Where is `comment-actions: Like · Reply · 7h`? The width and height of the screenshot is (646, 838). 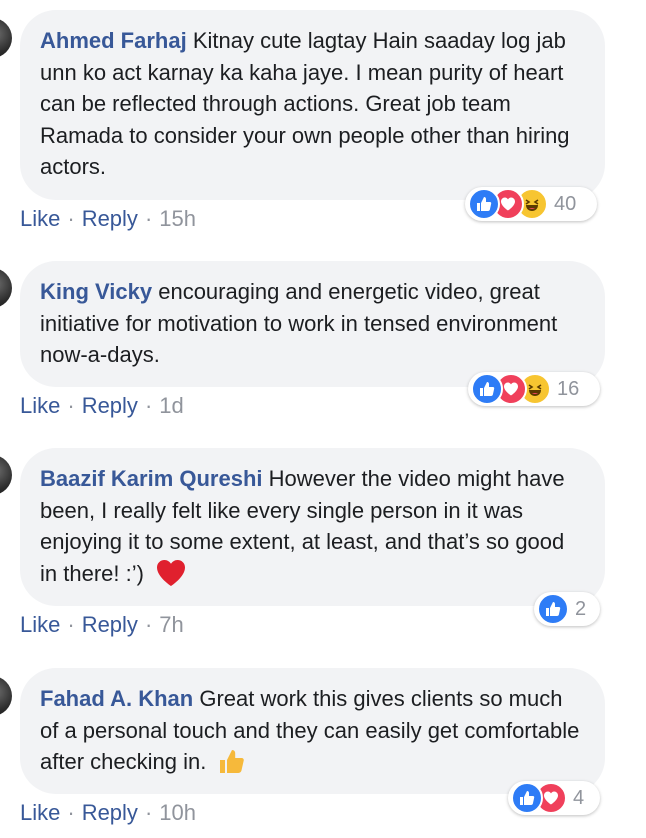 comment-actions: Like · Reply · 7h is located at coordinates (102, 625).